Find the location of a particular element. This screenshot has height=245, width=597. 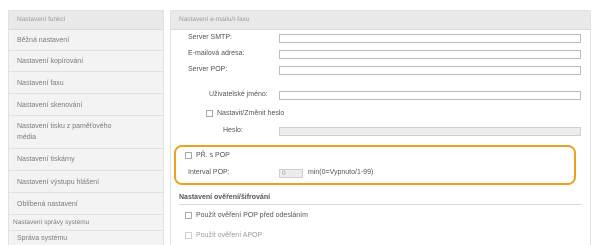

pop-before-send-label: Použít ověření POP před odesláním is located at coordinates (252, 215).